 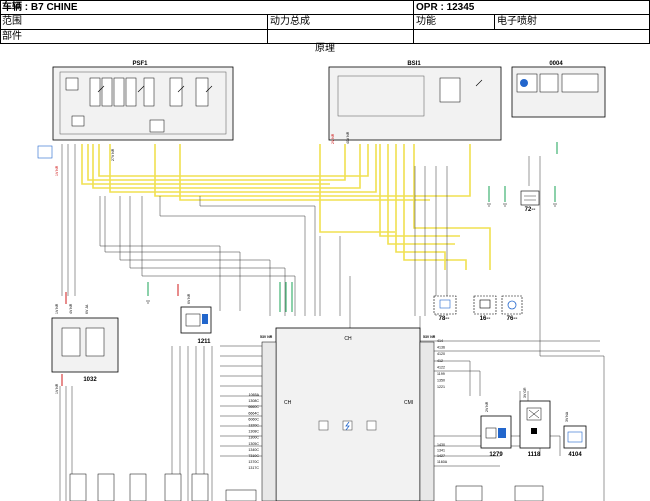 What do you see at coordinates (57, 388) in the screenshot?
I see `m1032-connector-bottom: 1V NR` at bounding box center [57, 388].